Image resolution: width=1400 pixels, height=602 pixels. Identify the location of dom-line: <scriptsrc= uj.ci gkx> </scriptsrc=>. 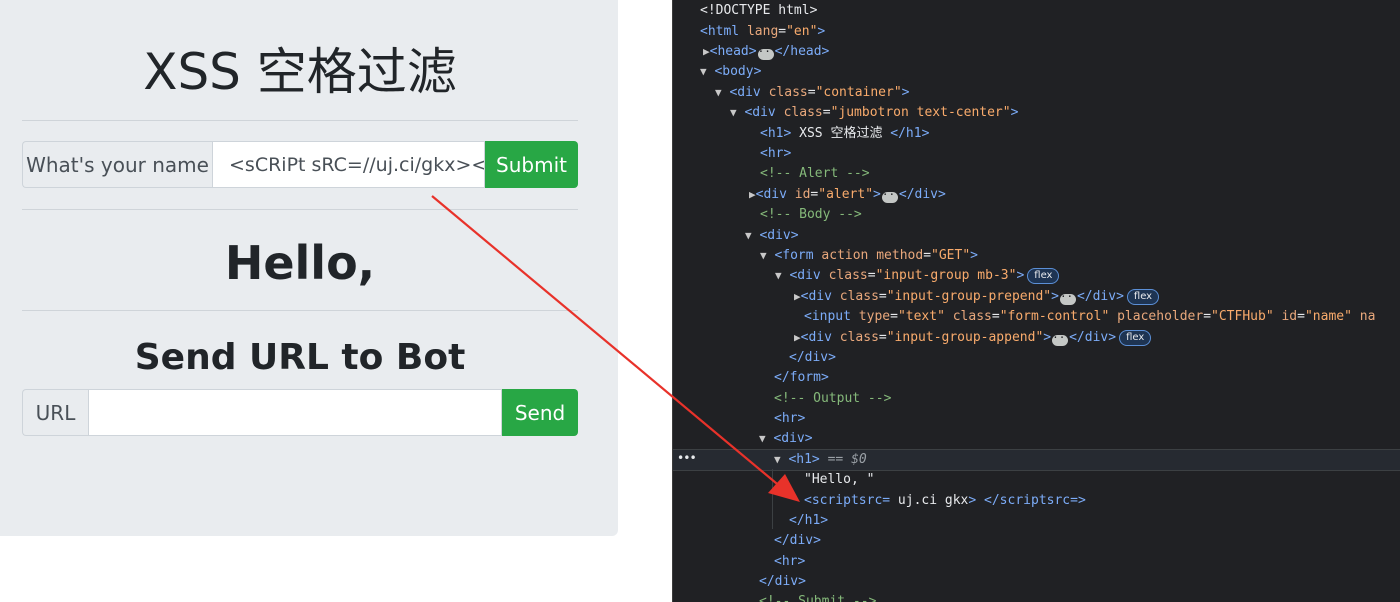
(1102, 501).